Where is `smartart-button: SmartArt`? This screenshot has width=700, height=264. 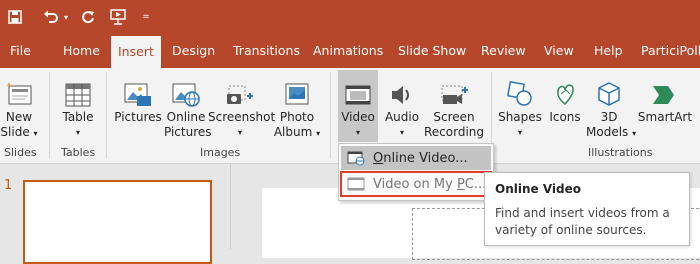 smartart-button: SmartArt is located at coordinates (665, 105).